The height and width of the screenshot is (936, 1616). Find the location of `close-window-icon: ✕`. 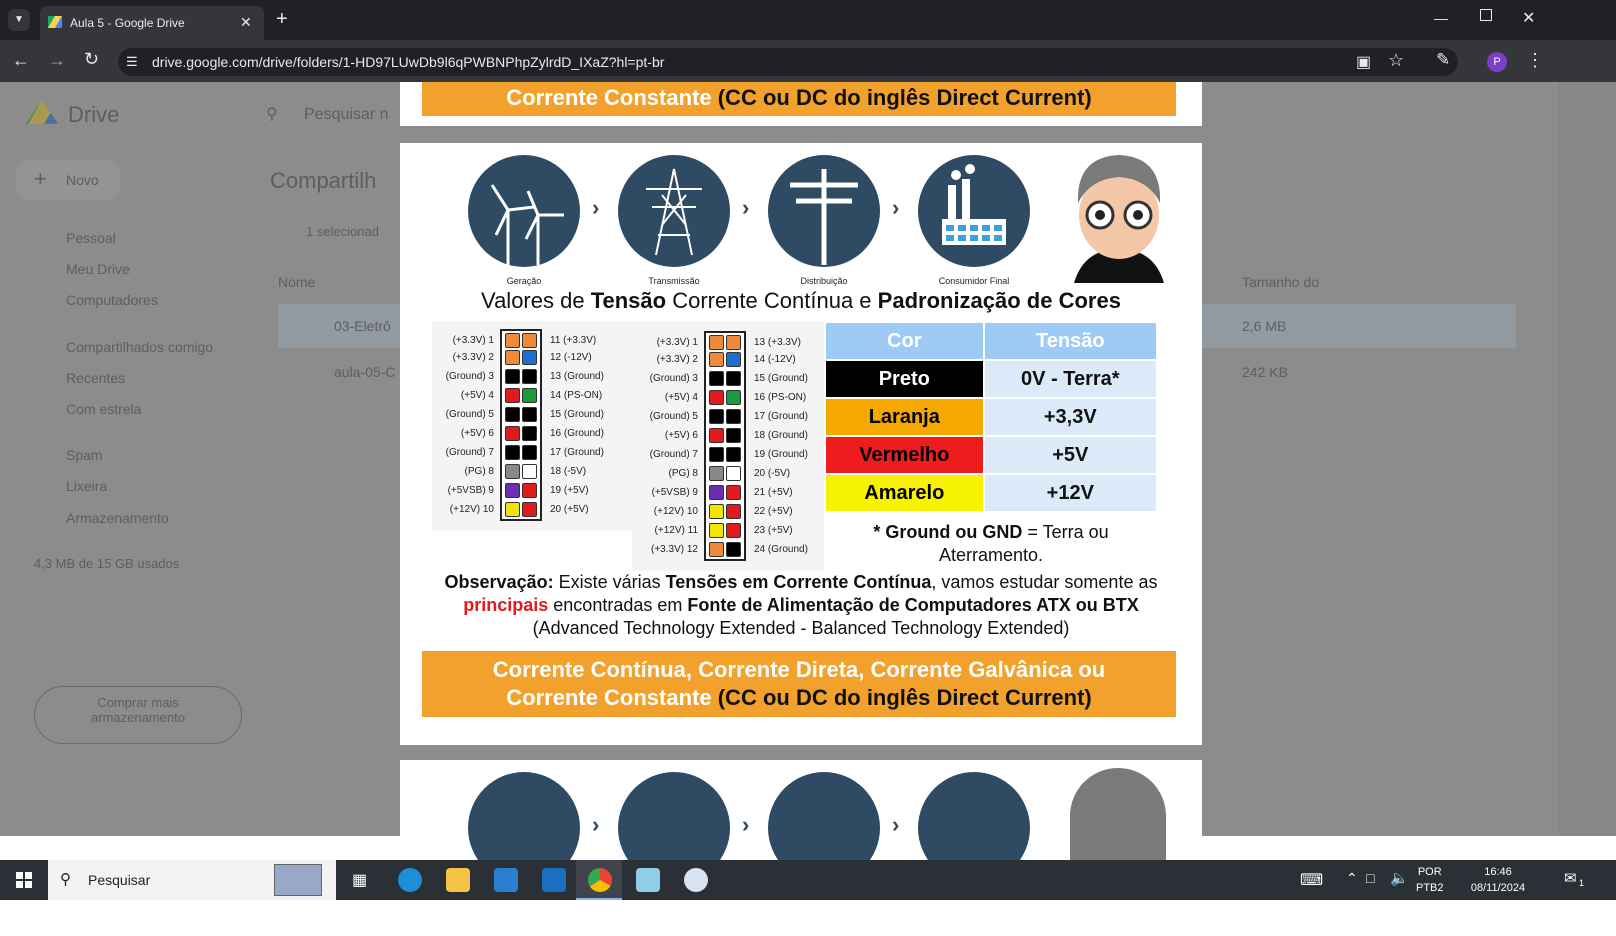

close-window-icon: ✕ is located at coordinates (1528, 18).